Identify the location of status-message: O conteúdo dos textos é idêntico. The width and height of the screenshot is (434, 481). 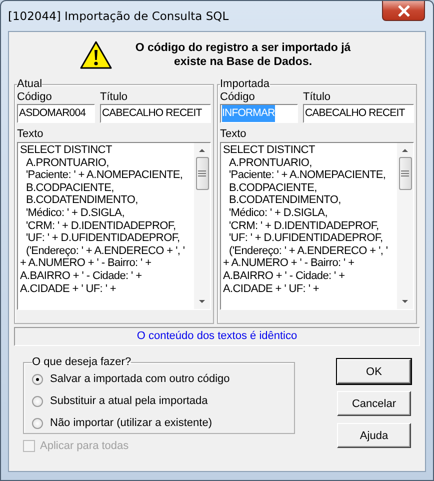
(217, 336).